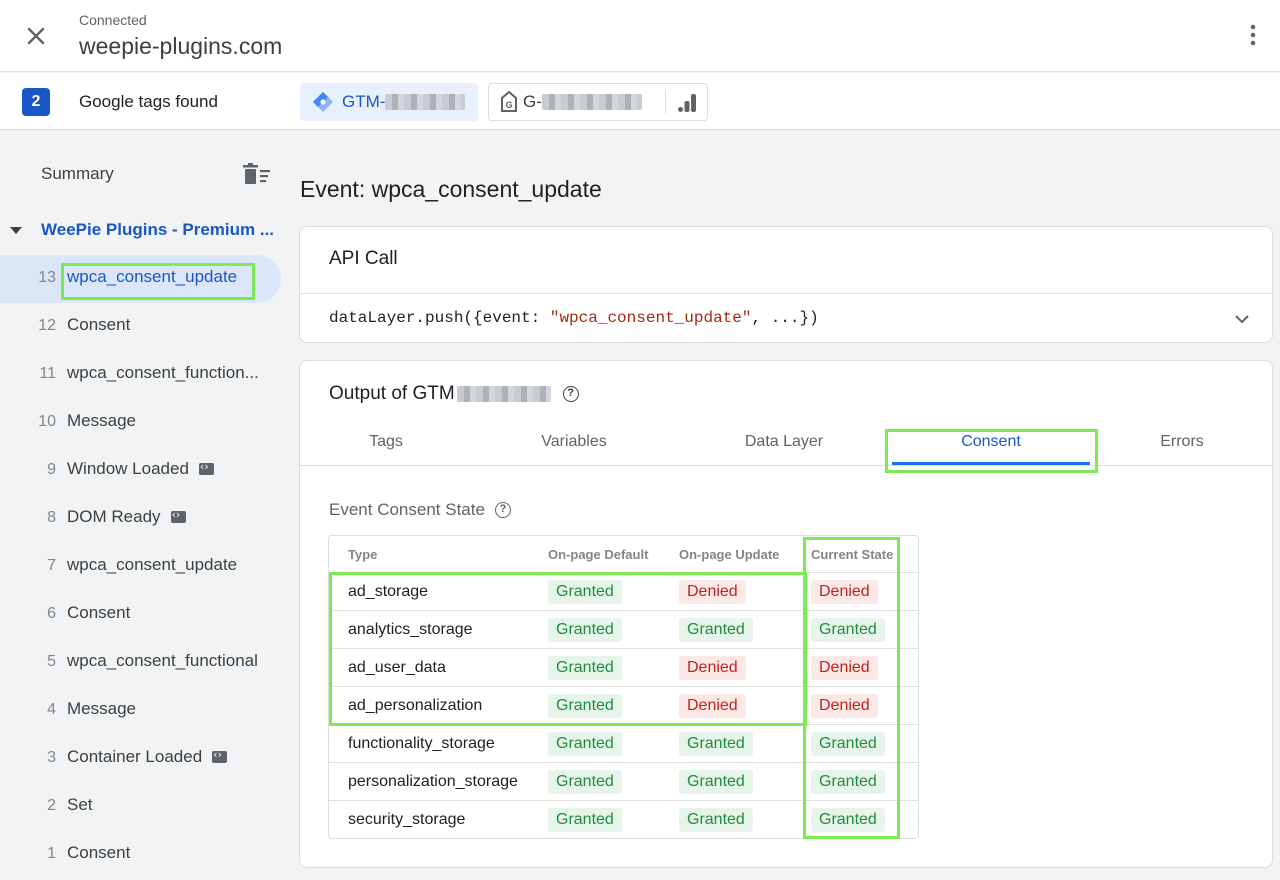  I want to click on tab-tags: Tags, so click(386, 450).